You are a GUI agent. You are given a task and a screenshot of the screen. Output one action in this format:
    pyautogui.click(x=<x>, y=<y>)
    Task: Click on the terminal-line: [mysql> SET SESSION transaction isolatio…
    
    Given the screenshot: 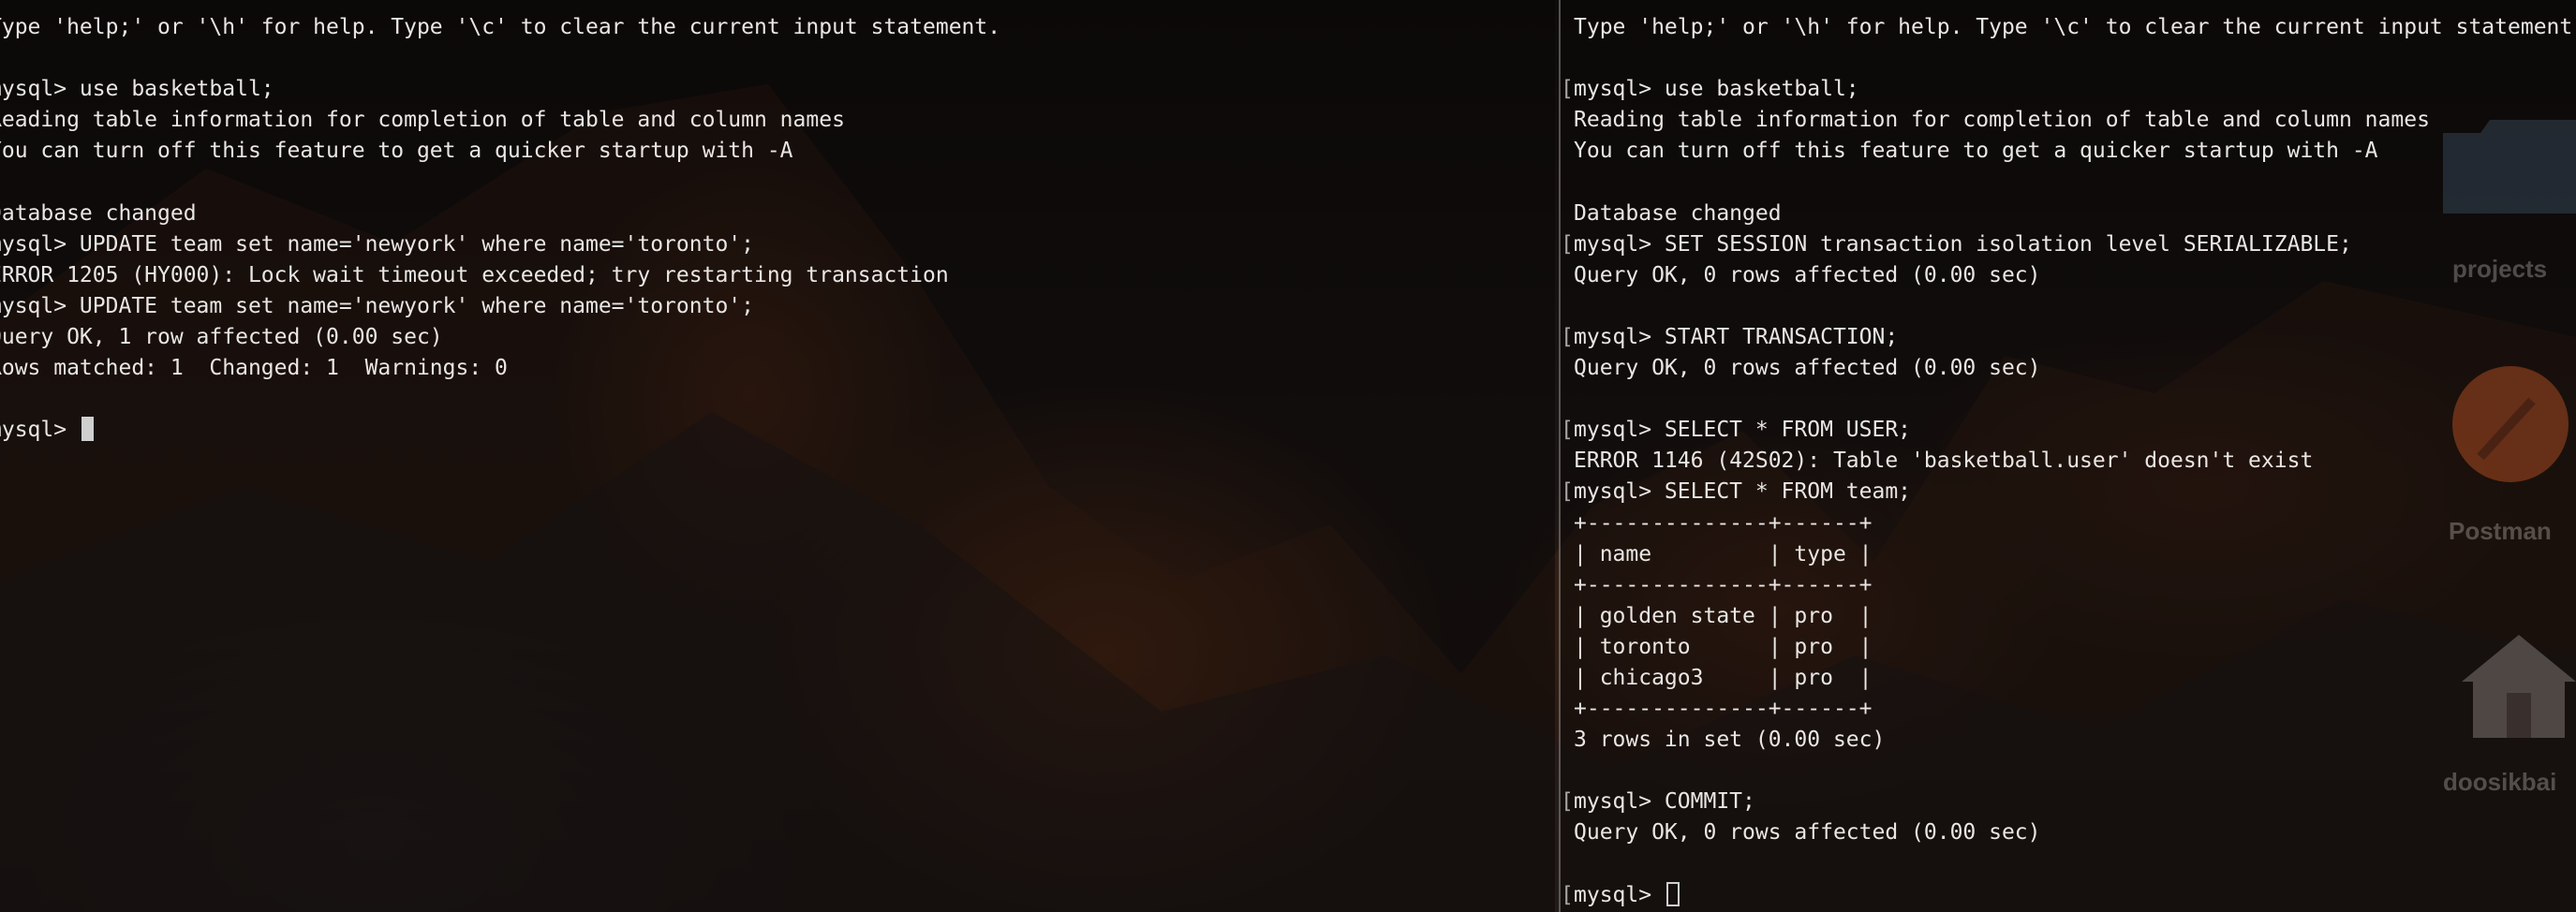 What is the action you would take?
    pyautogui.click(x=2068, y=244)
    